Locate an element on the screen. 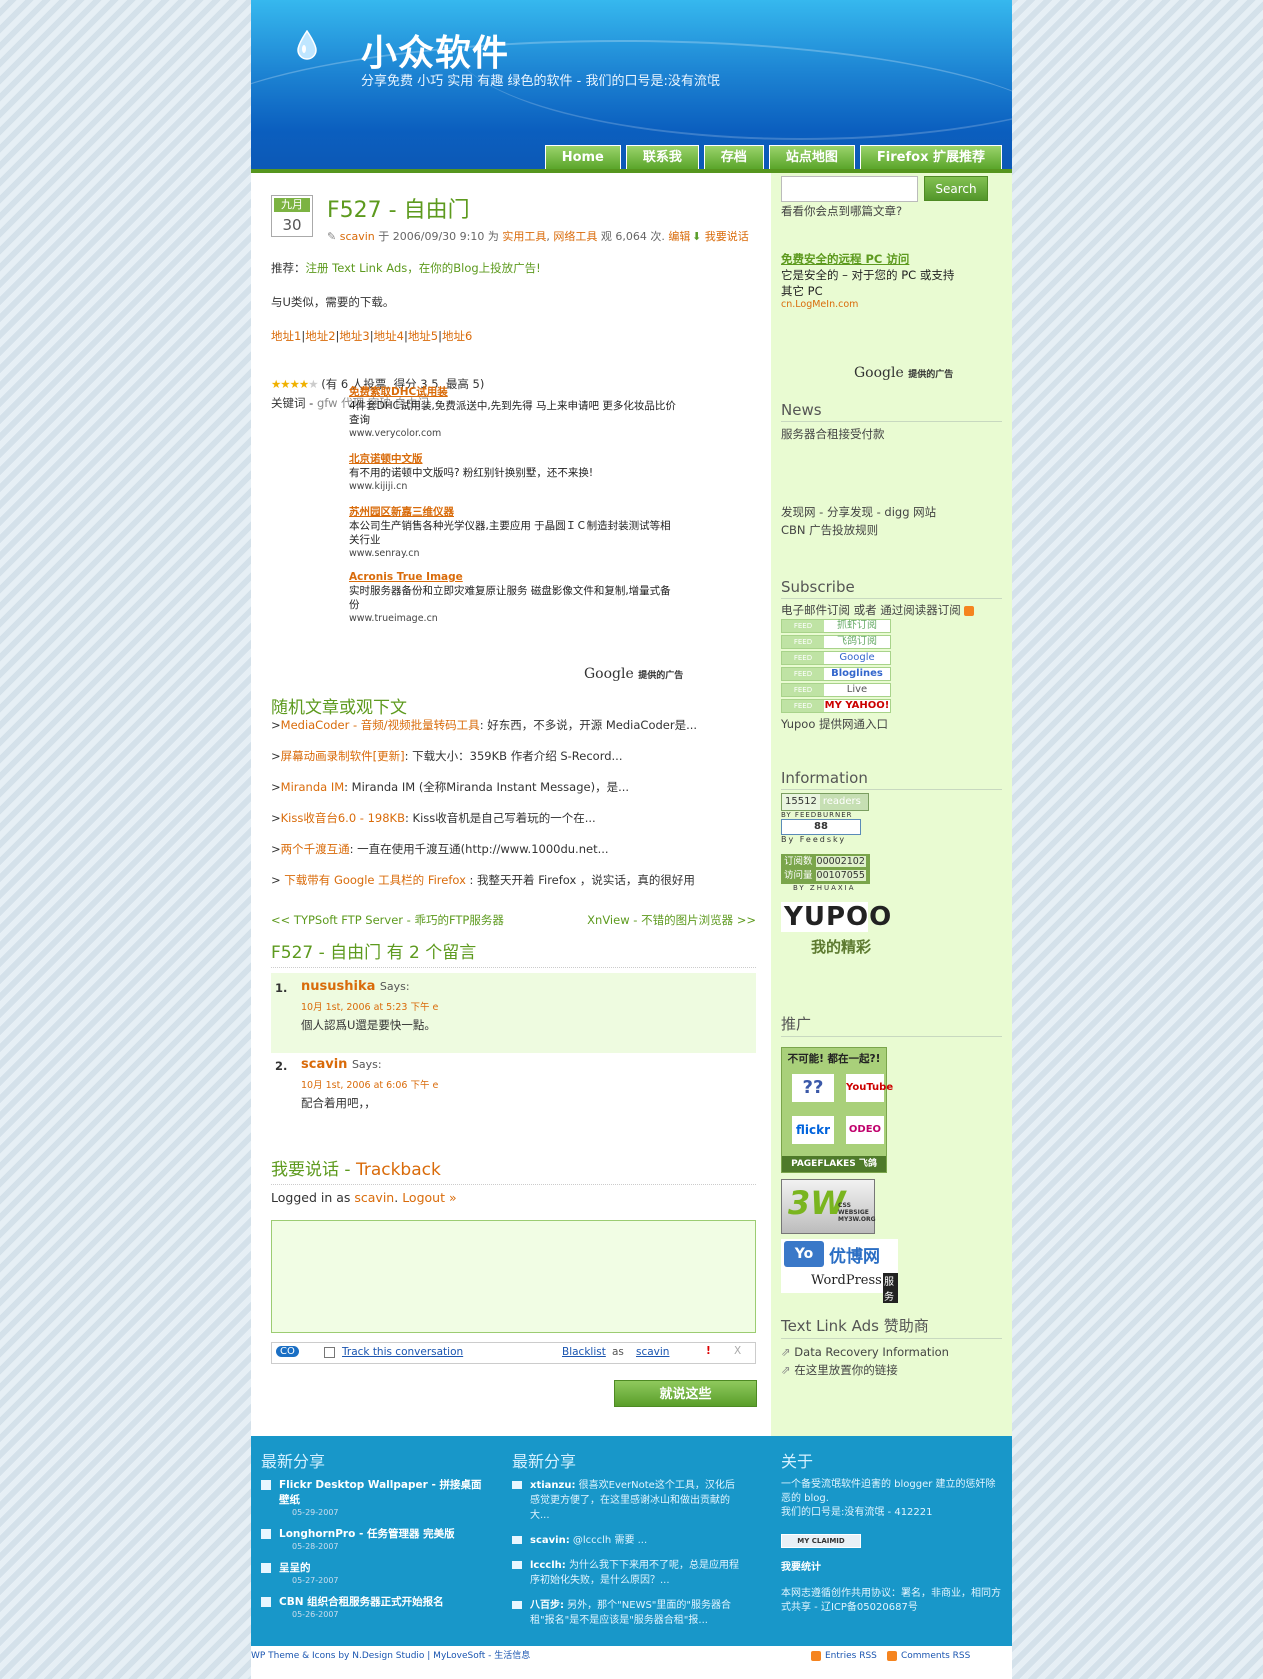 This screenshot has width=1263, height=1679. random-link: 两个千渡互通 is located at coordinates (315, 849).